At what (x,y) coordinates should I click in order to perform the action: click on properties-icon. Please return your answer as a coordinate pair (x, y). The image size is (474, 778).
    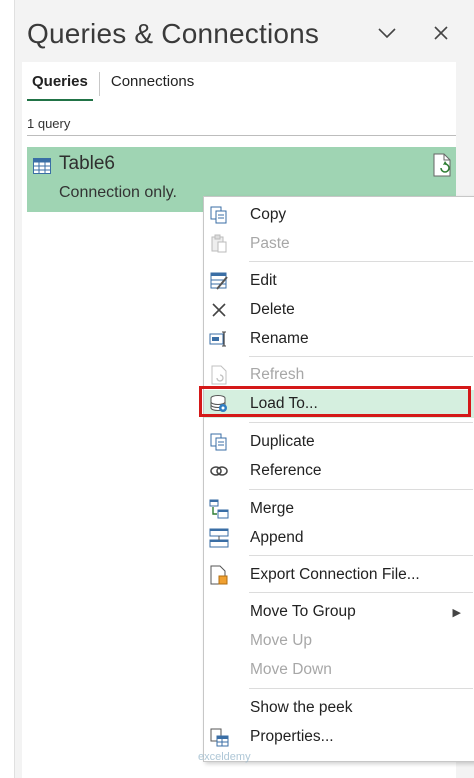
    Looking at the image, I should click on (219, 737).